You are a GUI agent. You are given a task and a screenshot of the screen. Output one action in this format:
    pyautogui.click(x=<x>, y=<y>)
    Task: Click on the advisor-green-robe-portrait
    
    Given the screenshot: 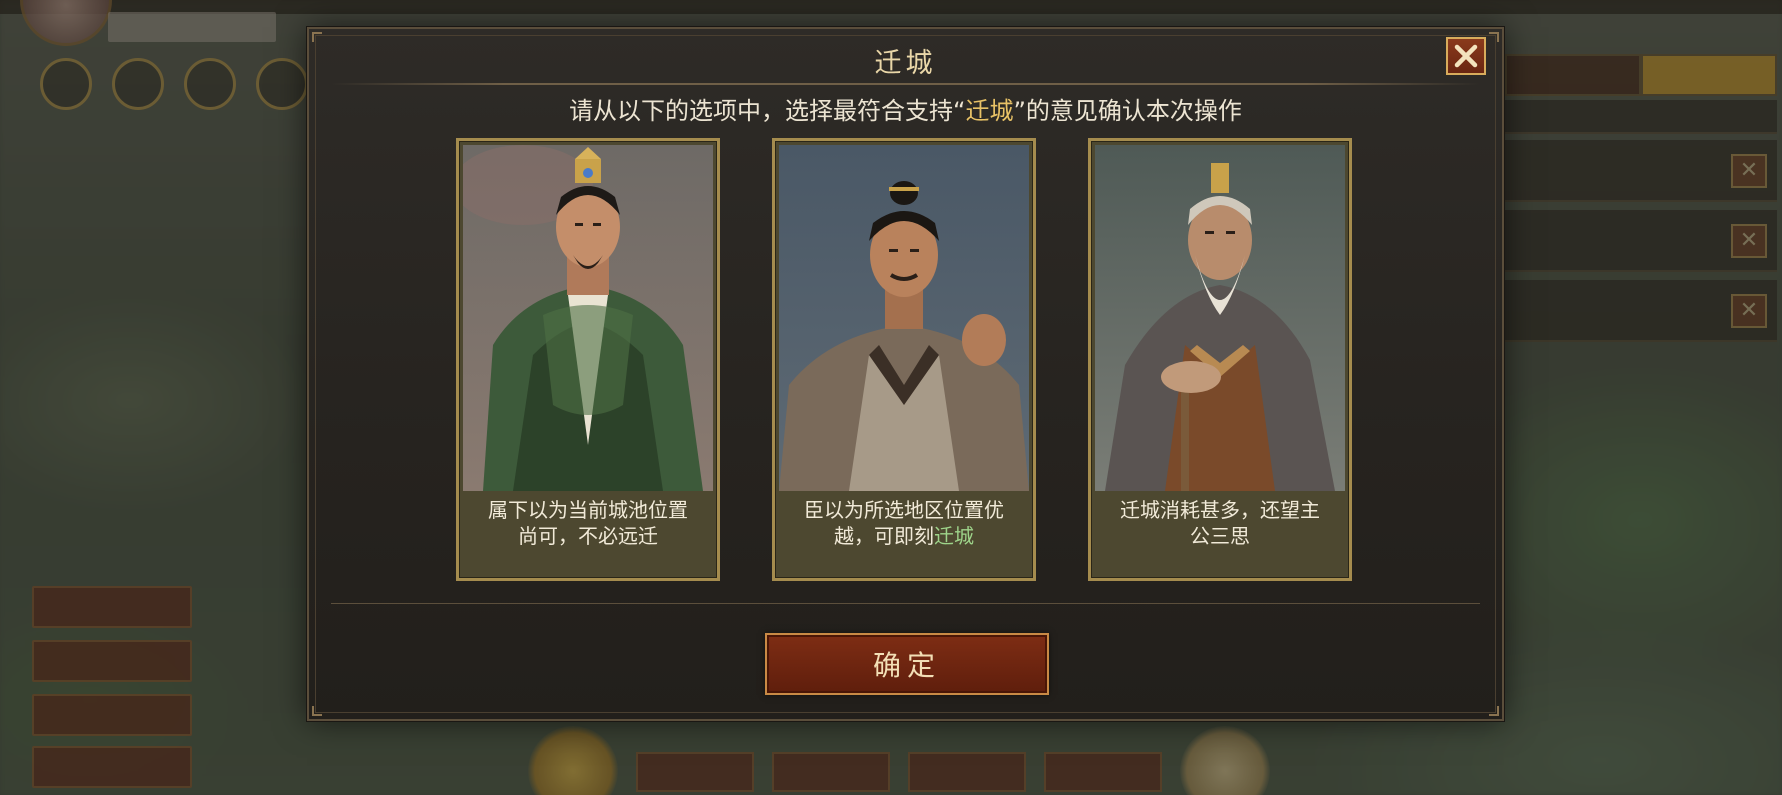 What is the action you would take?
    pyautogui.click(x=588, y=318)
    